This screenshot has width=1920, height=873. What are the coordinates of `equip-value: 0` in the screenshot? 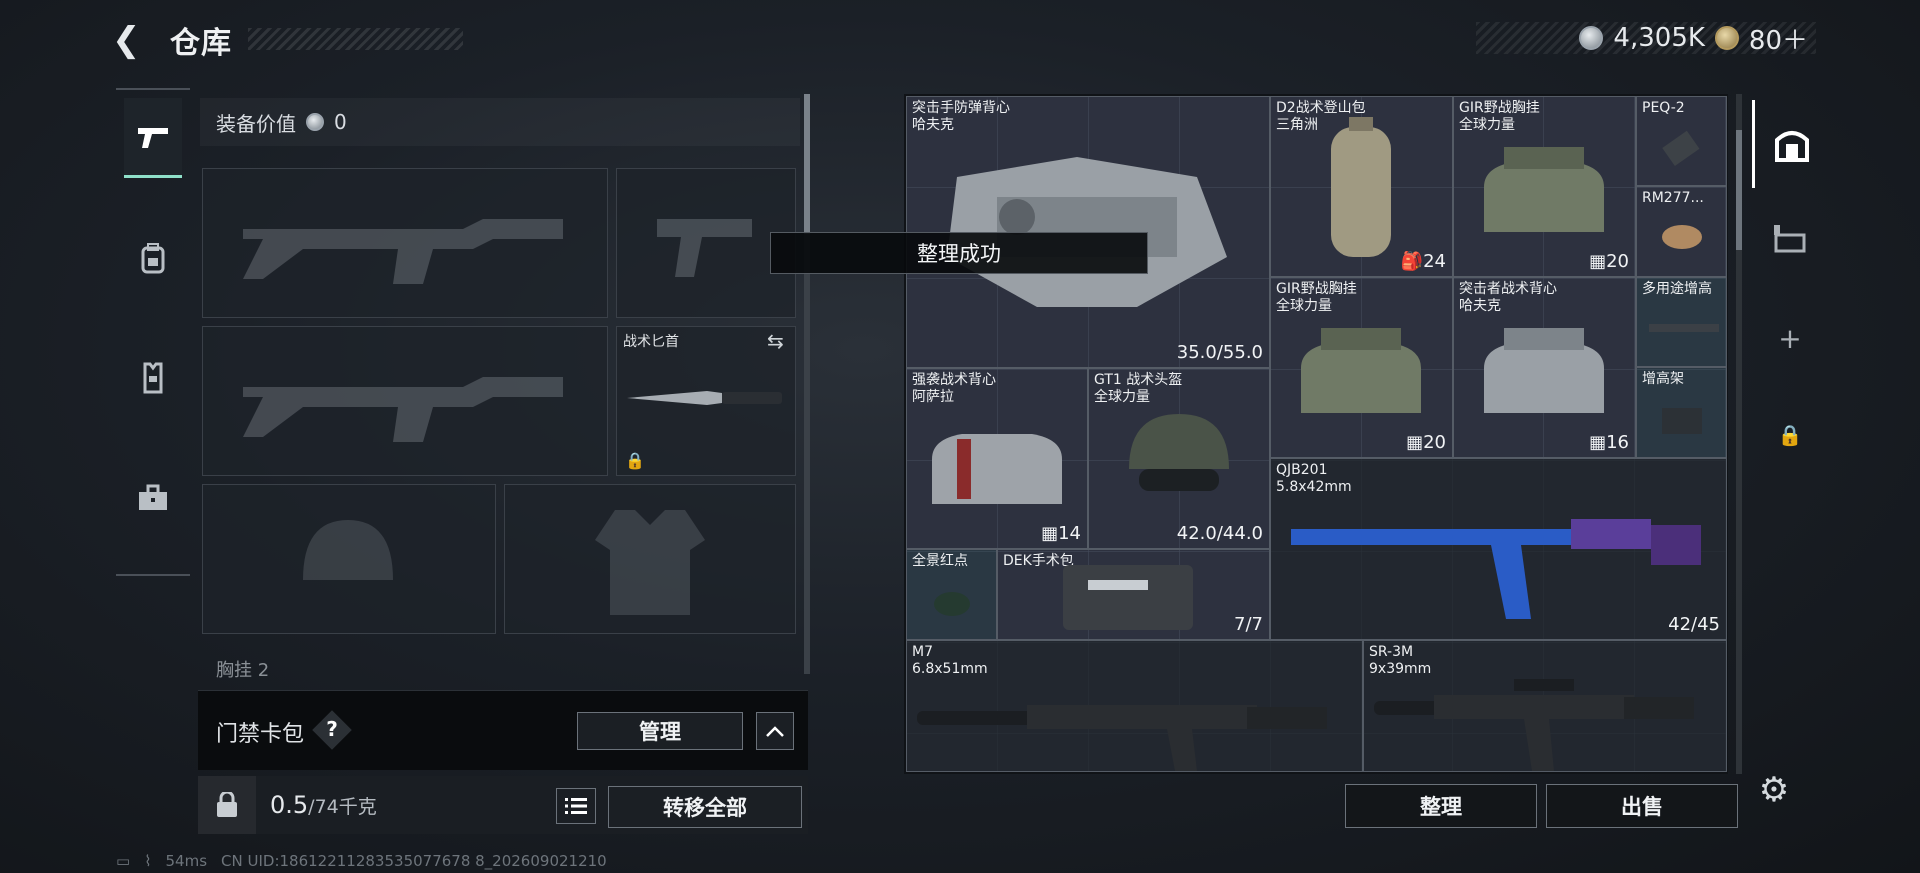 It's located at (340, 122).